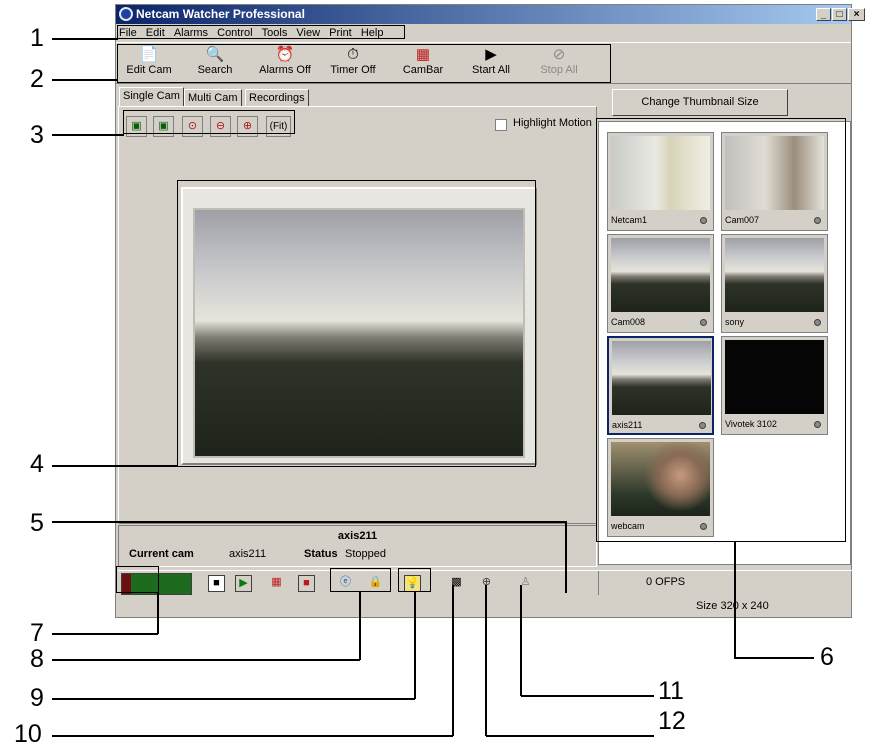  I want to click on fps-readout: 0 OFPS, so click(666, 582).